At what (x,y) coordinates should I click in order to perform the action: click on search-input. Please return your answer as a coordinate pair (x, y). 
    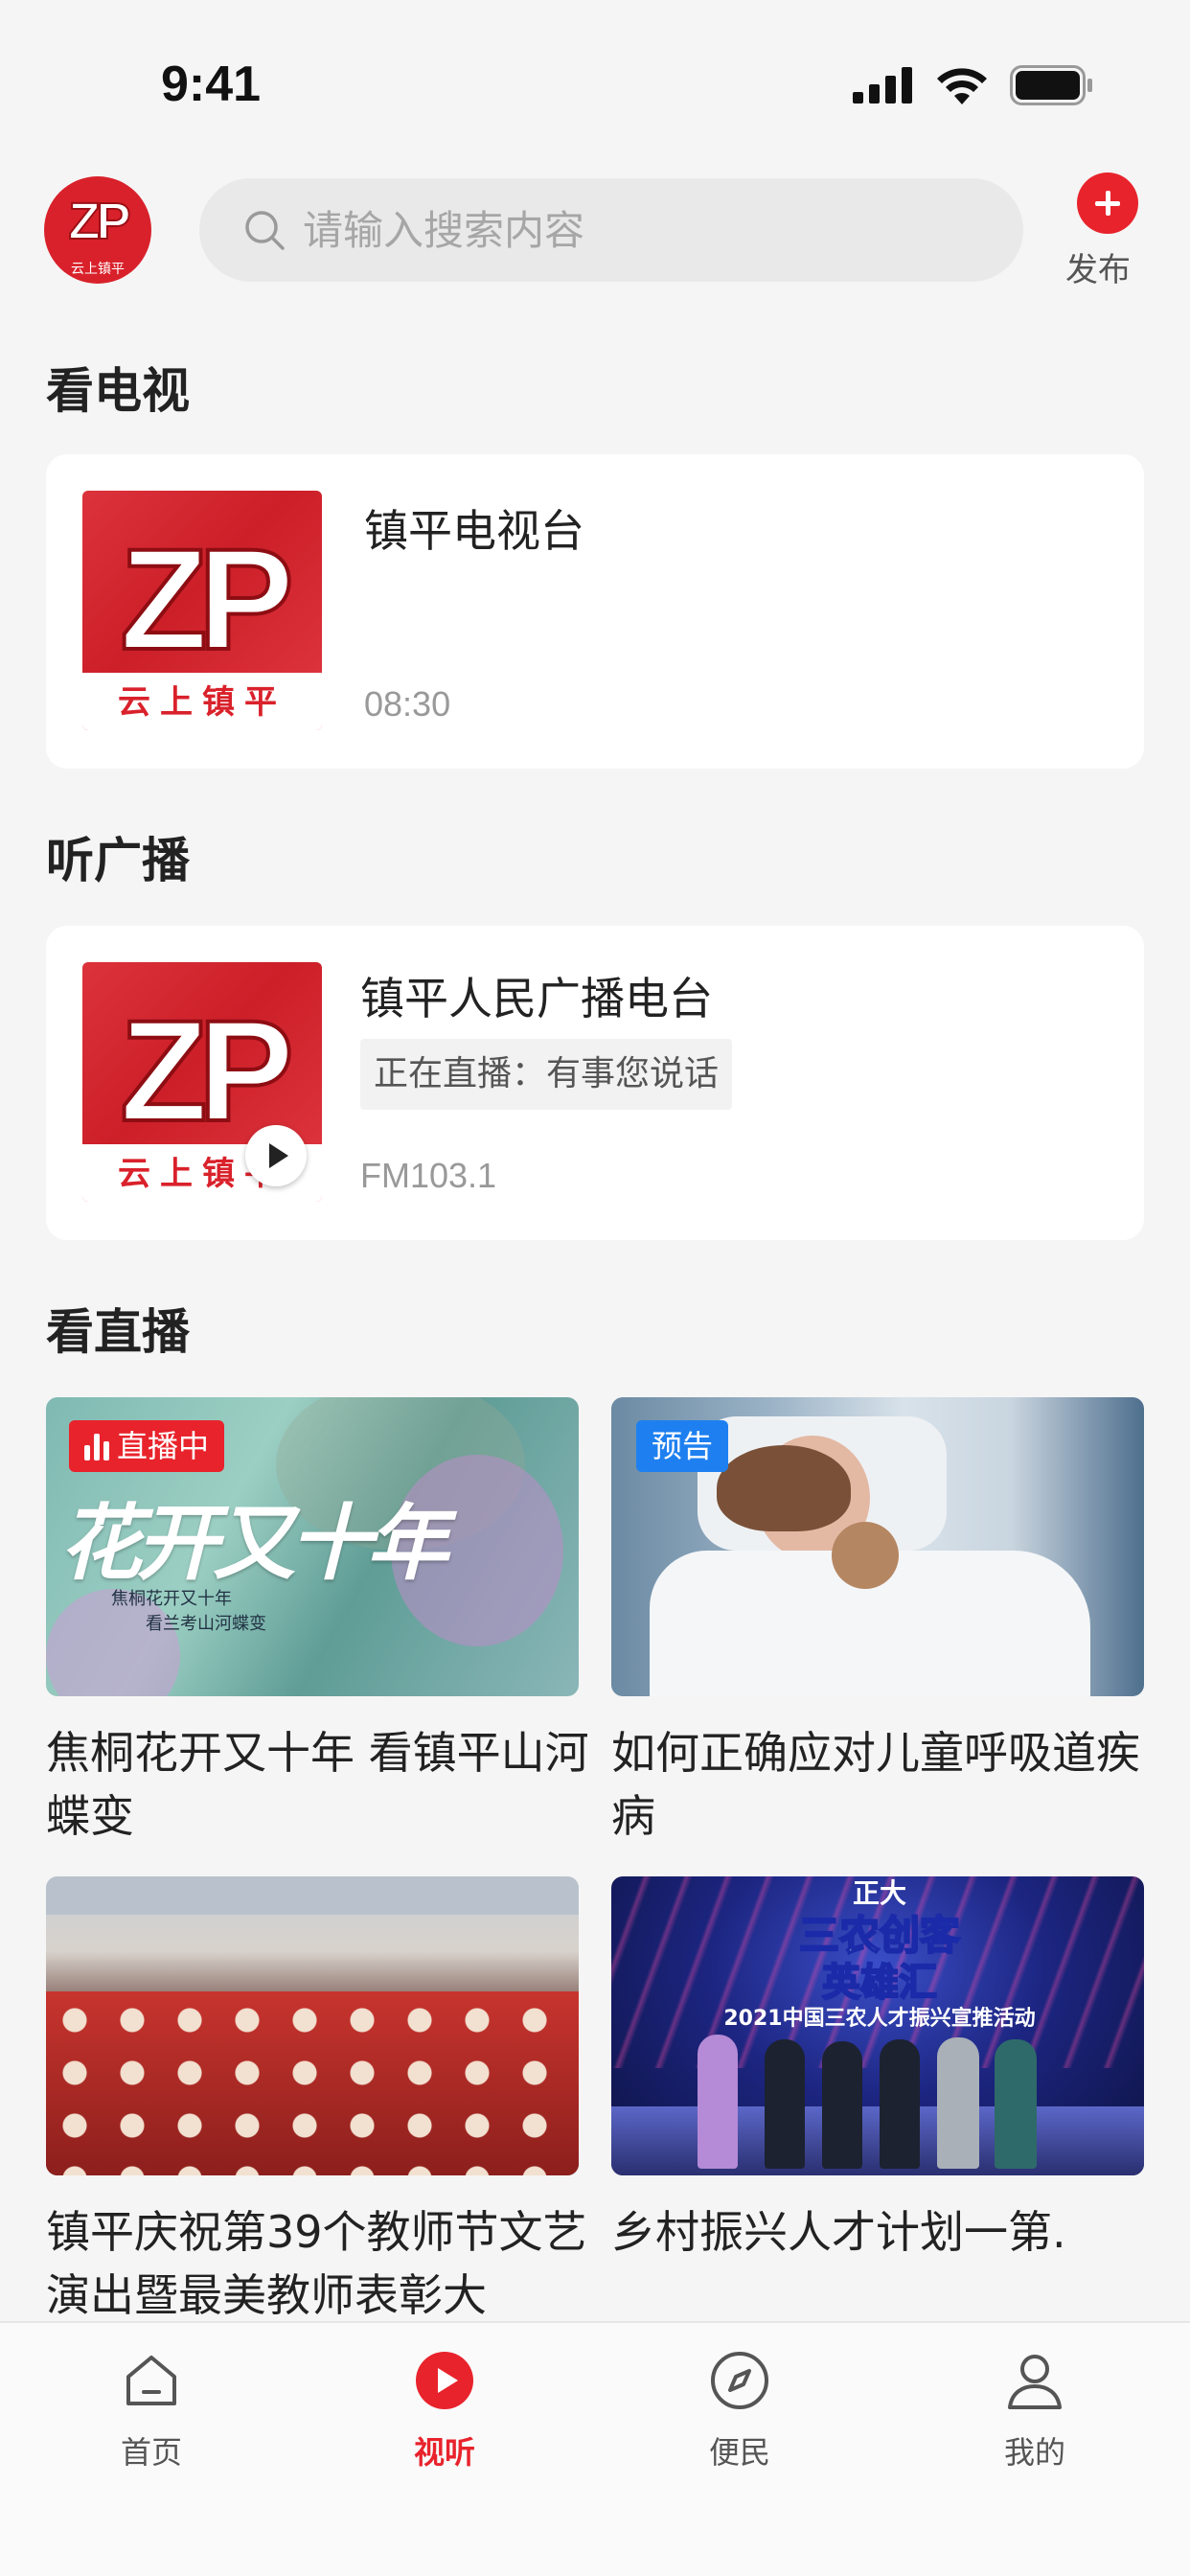
    Looking at the image, I should click on (638, 230).